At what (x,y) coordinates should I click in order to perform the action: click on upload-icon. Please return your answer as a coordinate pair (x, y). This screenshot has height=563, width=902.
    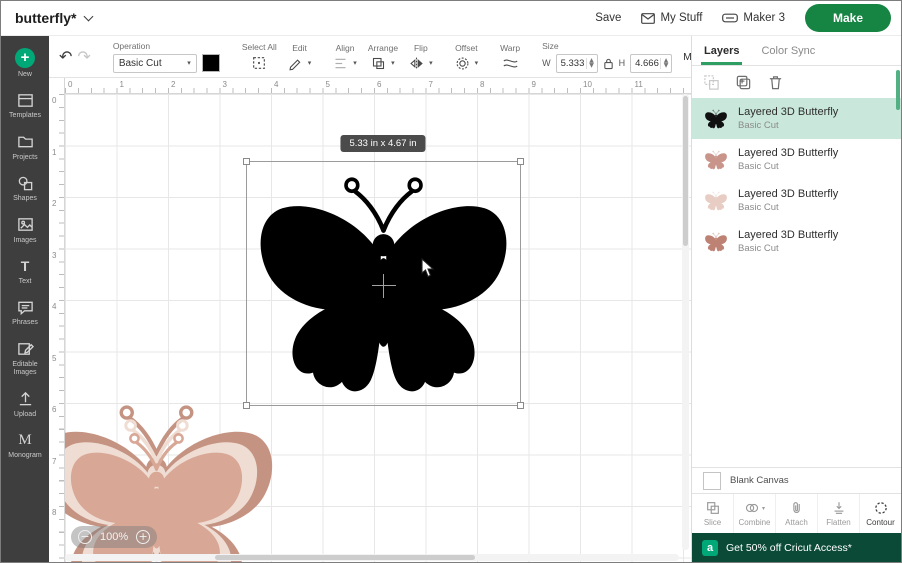
    Looking at the image, I should click on (25, 399).